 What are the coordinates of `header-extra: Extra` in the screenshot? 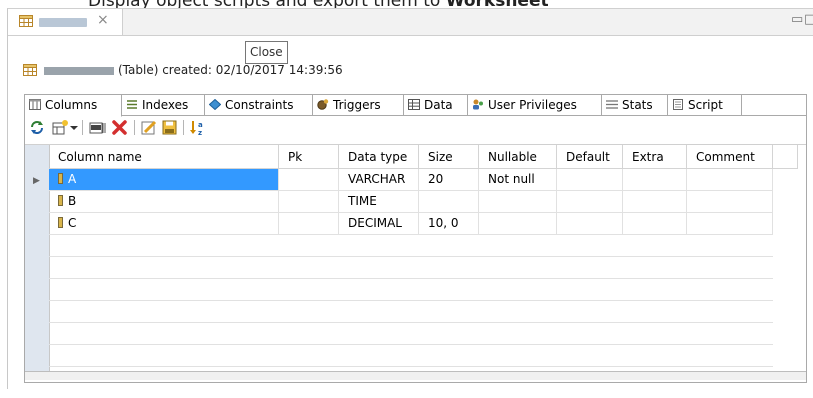 It's located at (655, 157).